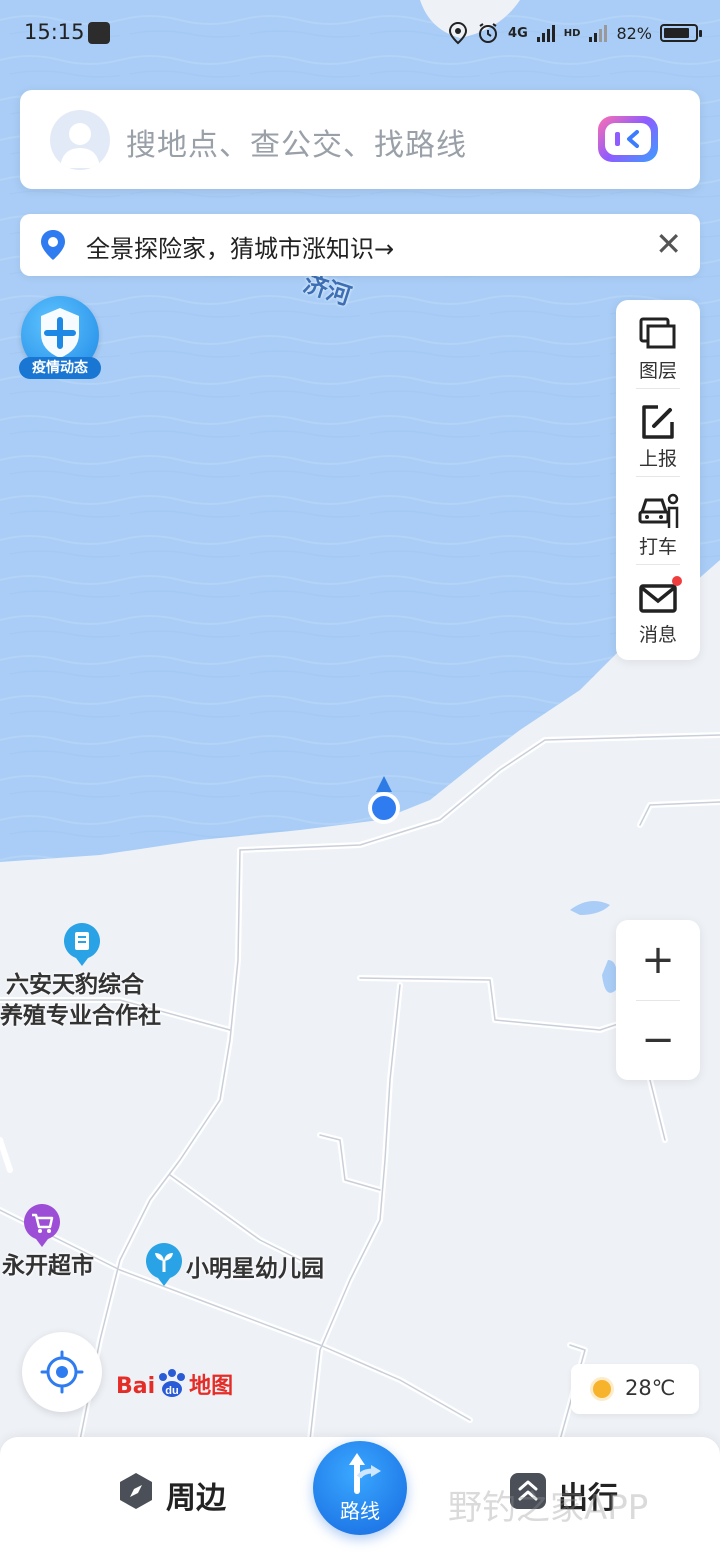 The width and height of the screenshot is (720, 1560). I want to click on building-icon, so click(82, 945).